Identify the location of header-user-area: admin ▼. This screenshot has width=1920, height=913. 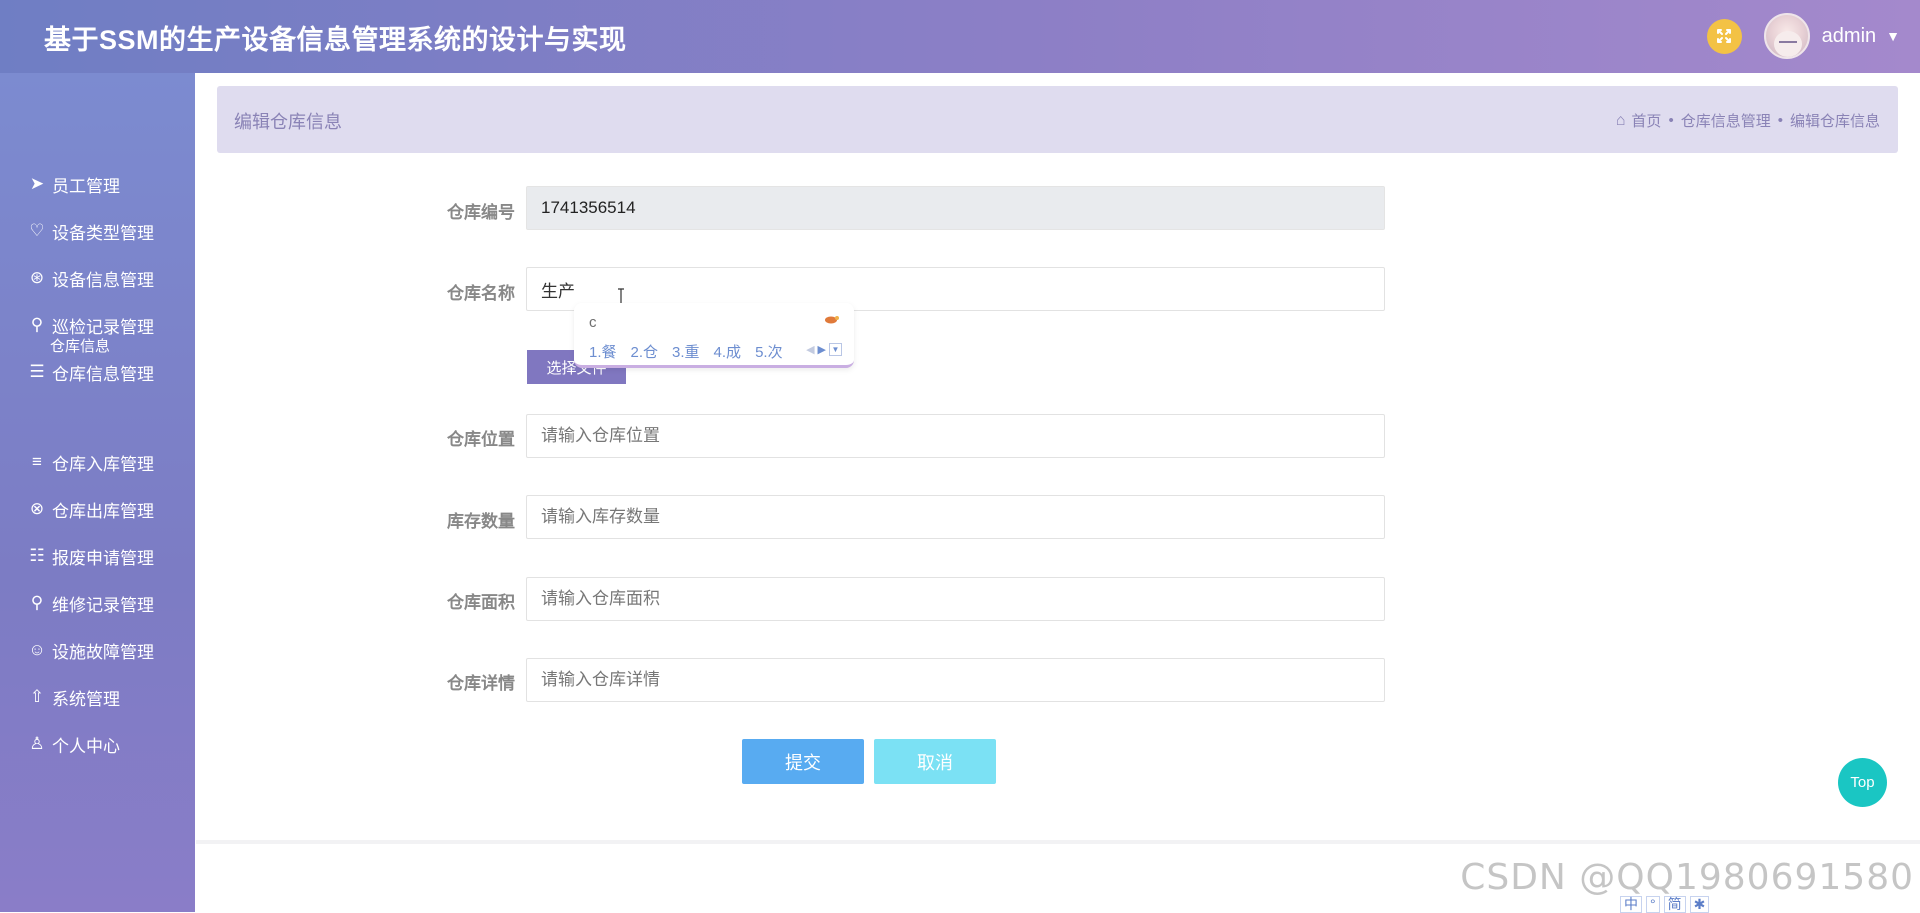
(1803, 36).